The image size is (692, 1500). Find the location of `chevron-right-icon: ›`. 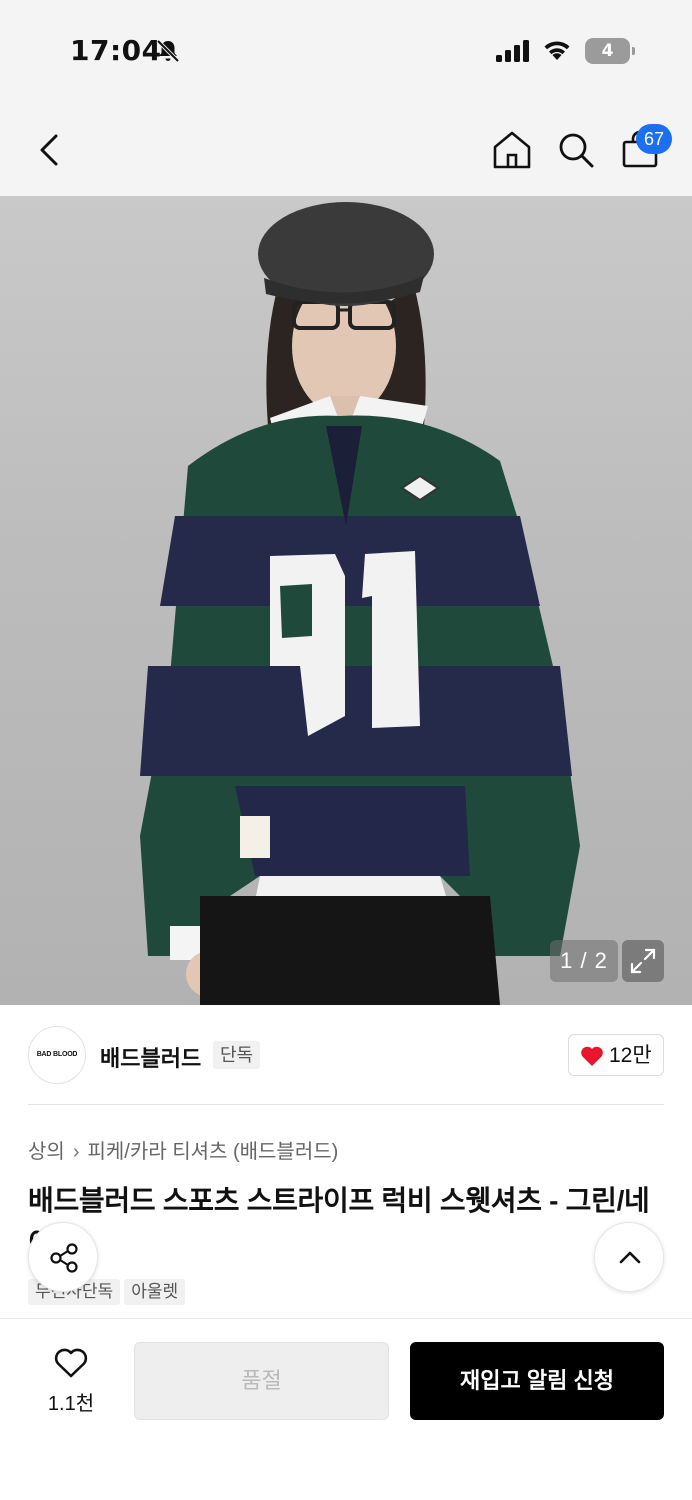

chevron-right-icon: › is located at coordinates (76, 1152).